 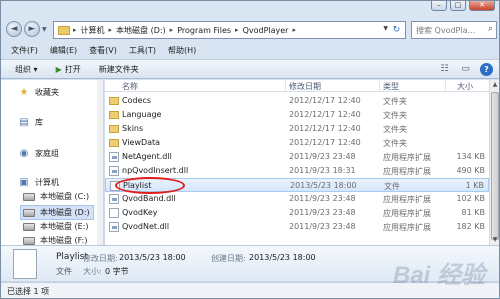 What do you see at coordinates (142, 50) in the screenshot?
I see `menu-tools: 工具(T)` at bounding box center [142, 50].